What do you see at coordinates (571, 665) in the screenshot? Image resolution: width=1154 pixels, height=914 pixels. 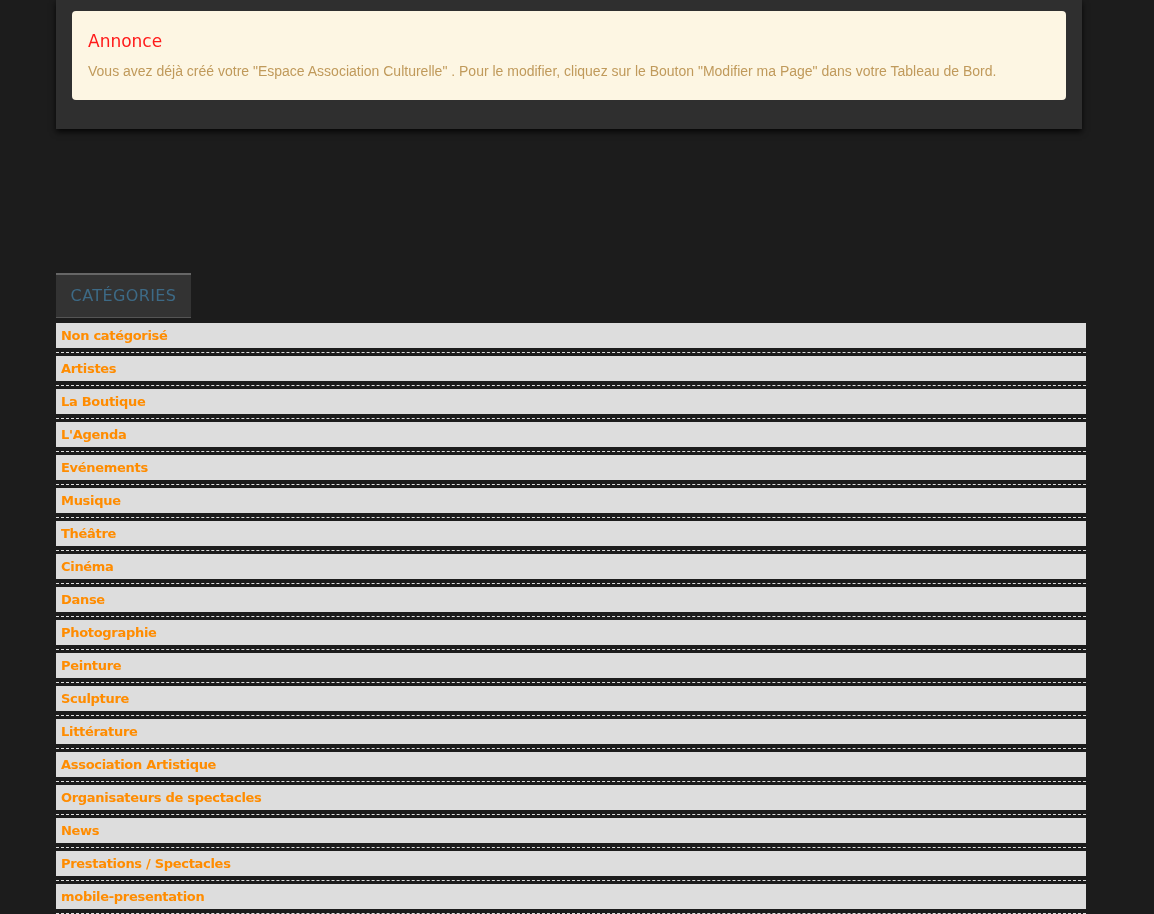 I see `category-link: Peinture` at bounding box center [571, 665].